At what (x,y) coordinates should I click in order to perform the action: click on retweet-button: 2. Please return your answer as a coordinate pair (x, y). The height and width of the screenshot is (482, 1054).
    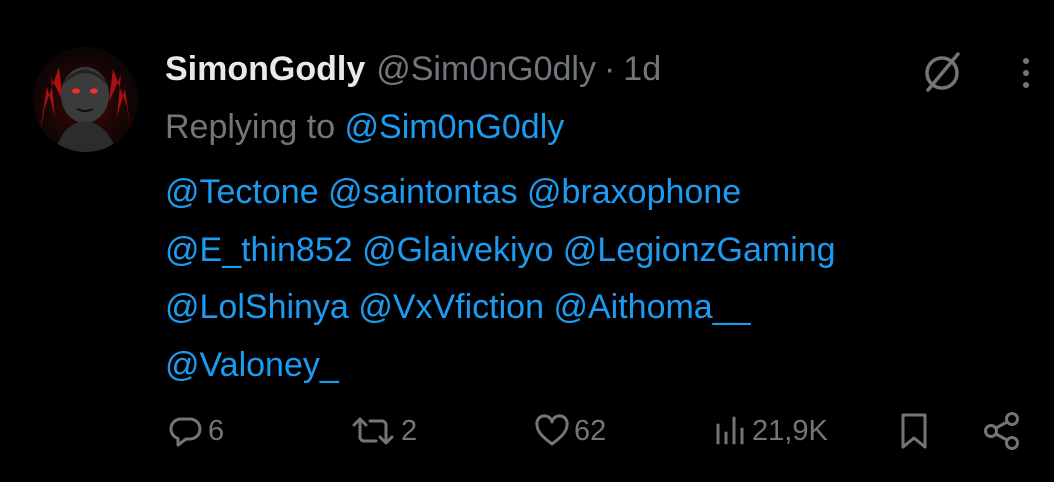
    Looking at the image, I should click on (383, 431).